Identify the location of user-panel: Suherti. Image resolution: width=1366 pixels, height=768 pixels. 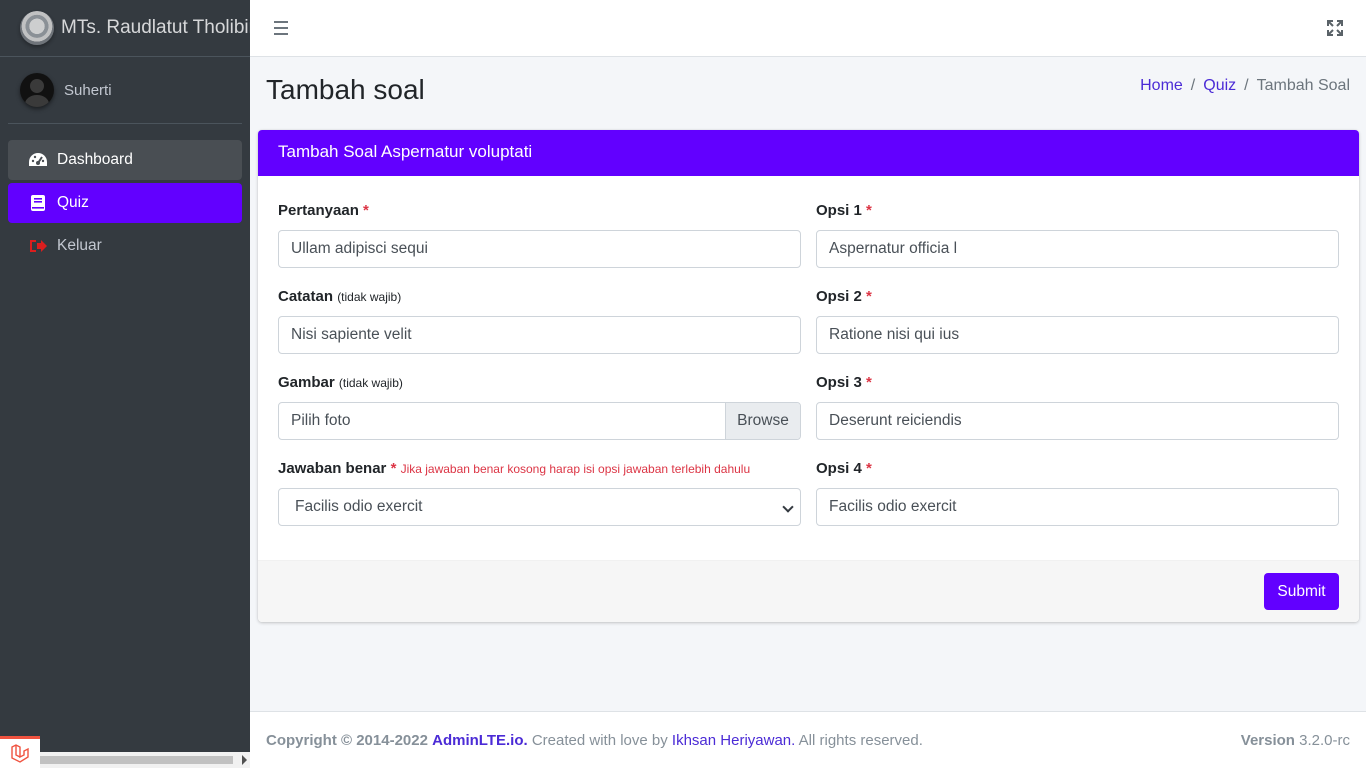
(125, 90).